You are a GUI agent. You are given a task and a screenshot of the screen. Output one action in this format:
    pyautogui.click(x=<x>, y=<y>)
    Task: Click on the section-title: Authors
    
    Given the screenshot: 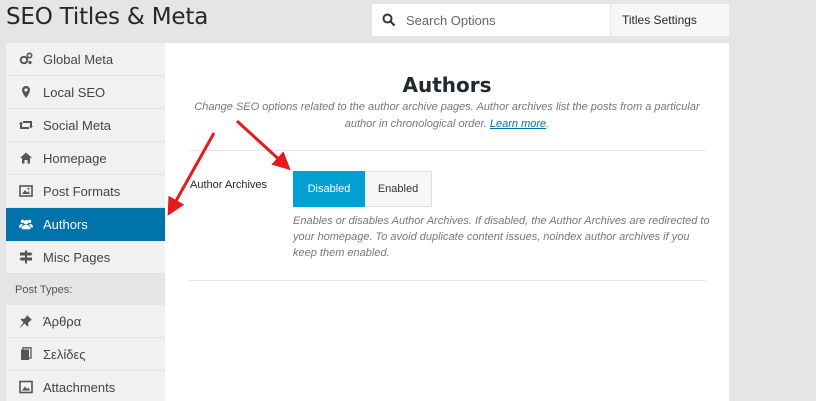 What is the action you would take?
    pyautogui.click(x=447, y=85)
    